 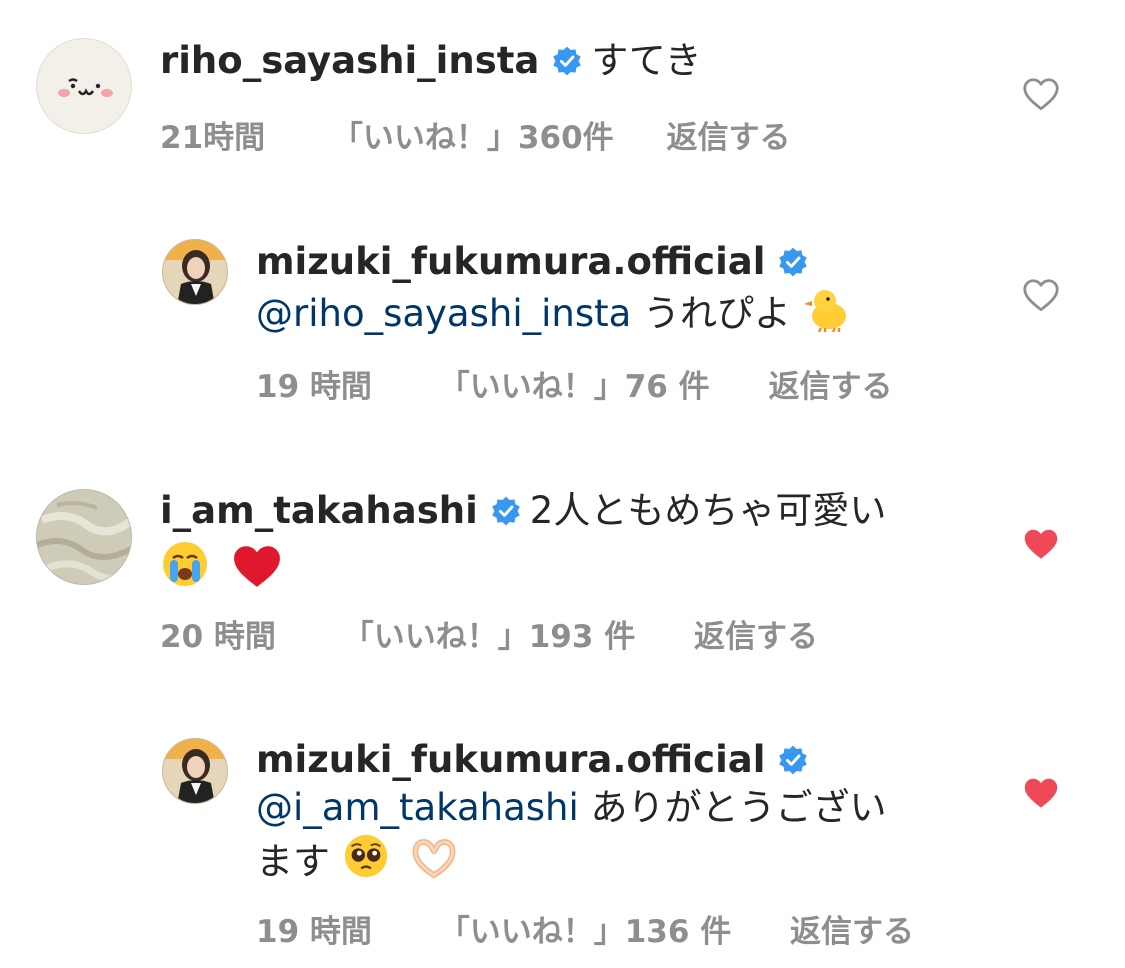 What do you see at coordinates (574, 383) in the screenshot?
I see `reply-likes: 「いいね！」76 件` at bounding box center [574, 383].